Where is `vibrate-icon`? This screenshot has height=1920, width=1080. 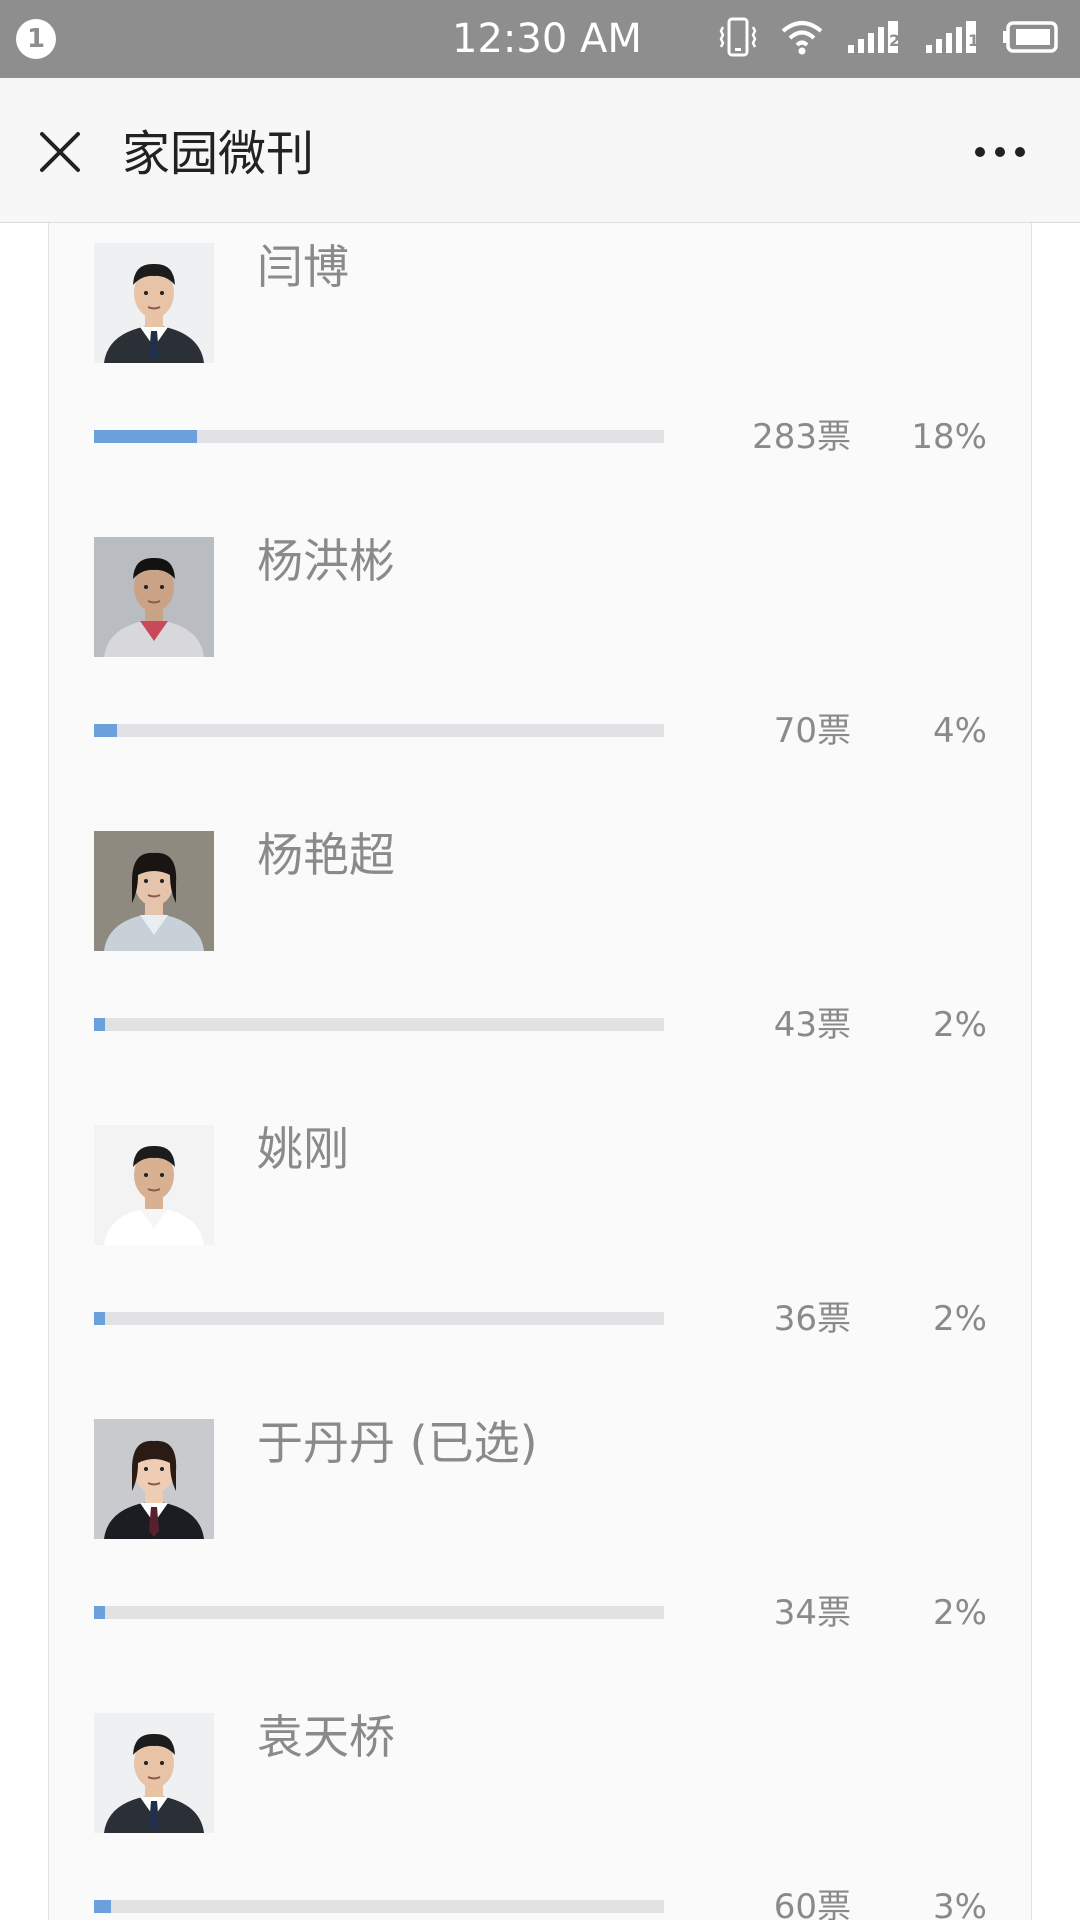
vibrate-icon is located at coordinates (738, 39).